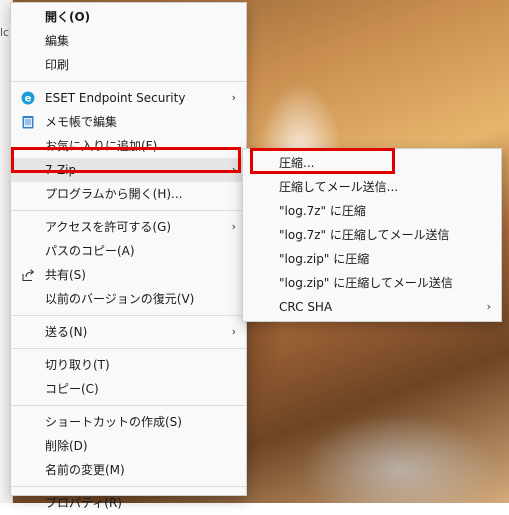 The image size is (509, 515). Describe the element at coordinates (83, 503) in the screenshot. I see `menu-item-label: プロパティ(R)` at that location.